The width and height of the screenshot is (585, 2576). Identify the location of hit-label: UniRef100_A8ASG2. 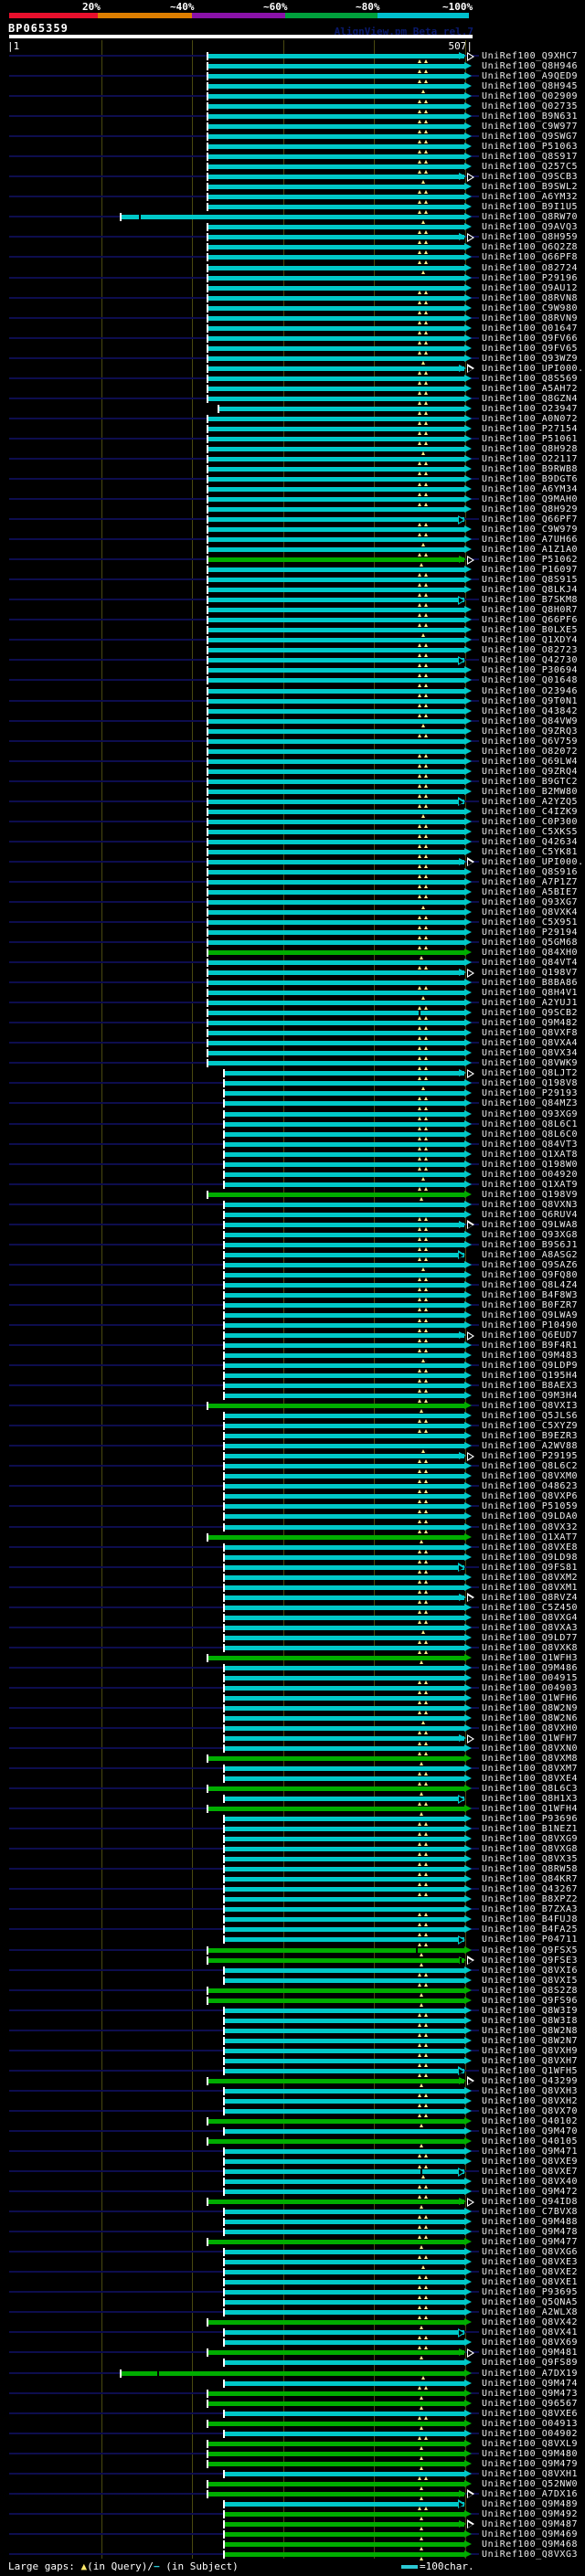
(530, 1255).